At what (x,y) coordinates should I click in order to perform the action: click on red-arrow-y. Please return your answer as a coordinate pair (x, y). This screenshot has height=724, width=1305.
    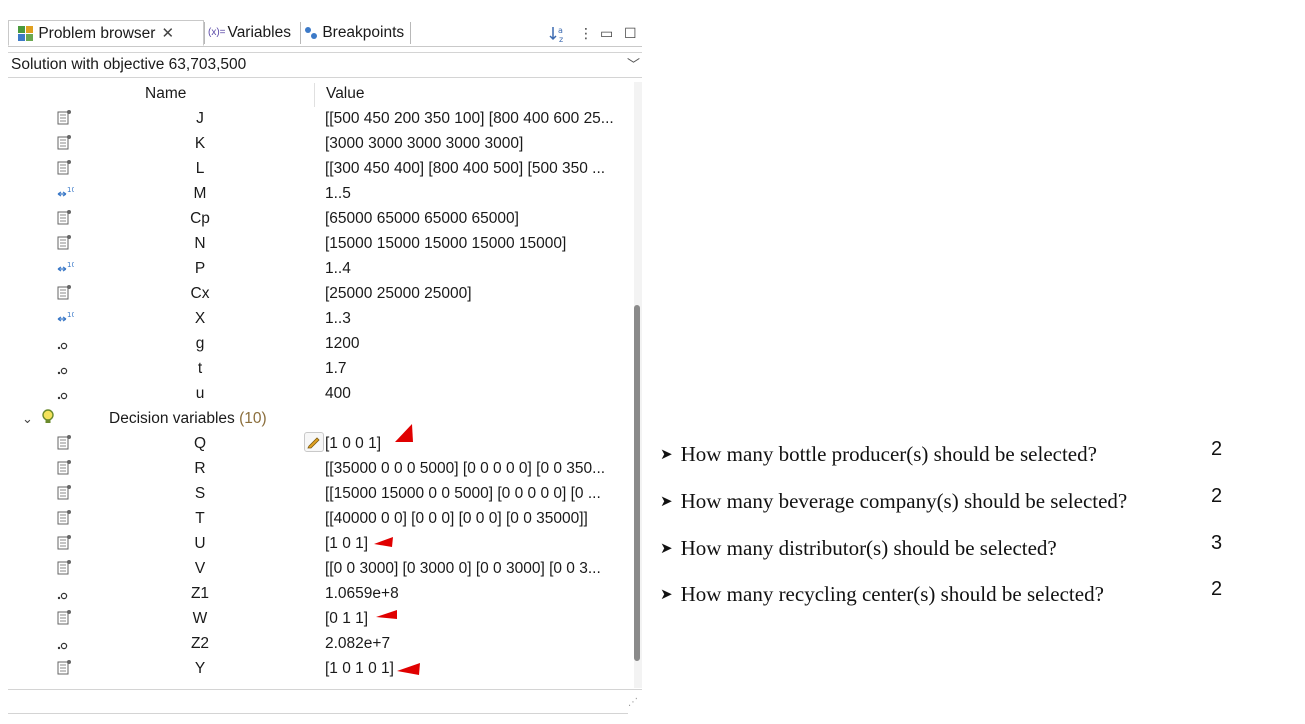
    Looking at the image, I should click on (408, 669).